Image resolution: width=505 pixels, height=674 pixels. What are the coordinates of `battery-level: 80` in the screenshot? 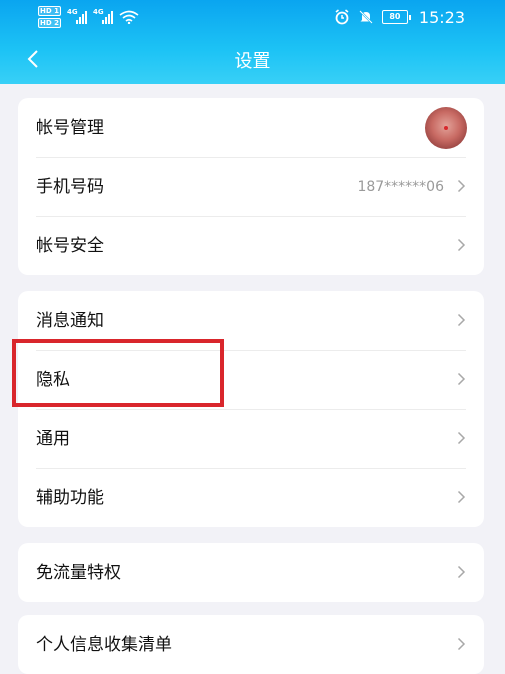 It's located at (394, 17).